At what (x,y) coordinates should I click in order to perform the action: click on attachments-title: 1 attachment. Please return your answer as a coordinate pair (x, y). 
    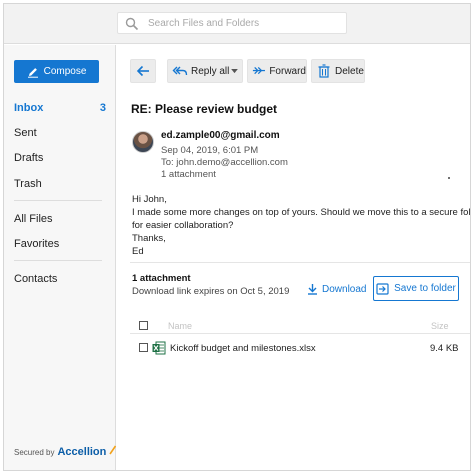
    Looking at the image, I should click on (161, 278).